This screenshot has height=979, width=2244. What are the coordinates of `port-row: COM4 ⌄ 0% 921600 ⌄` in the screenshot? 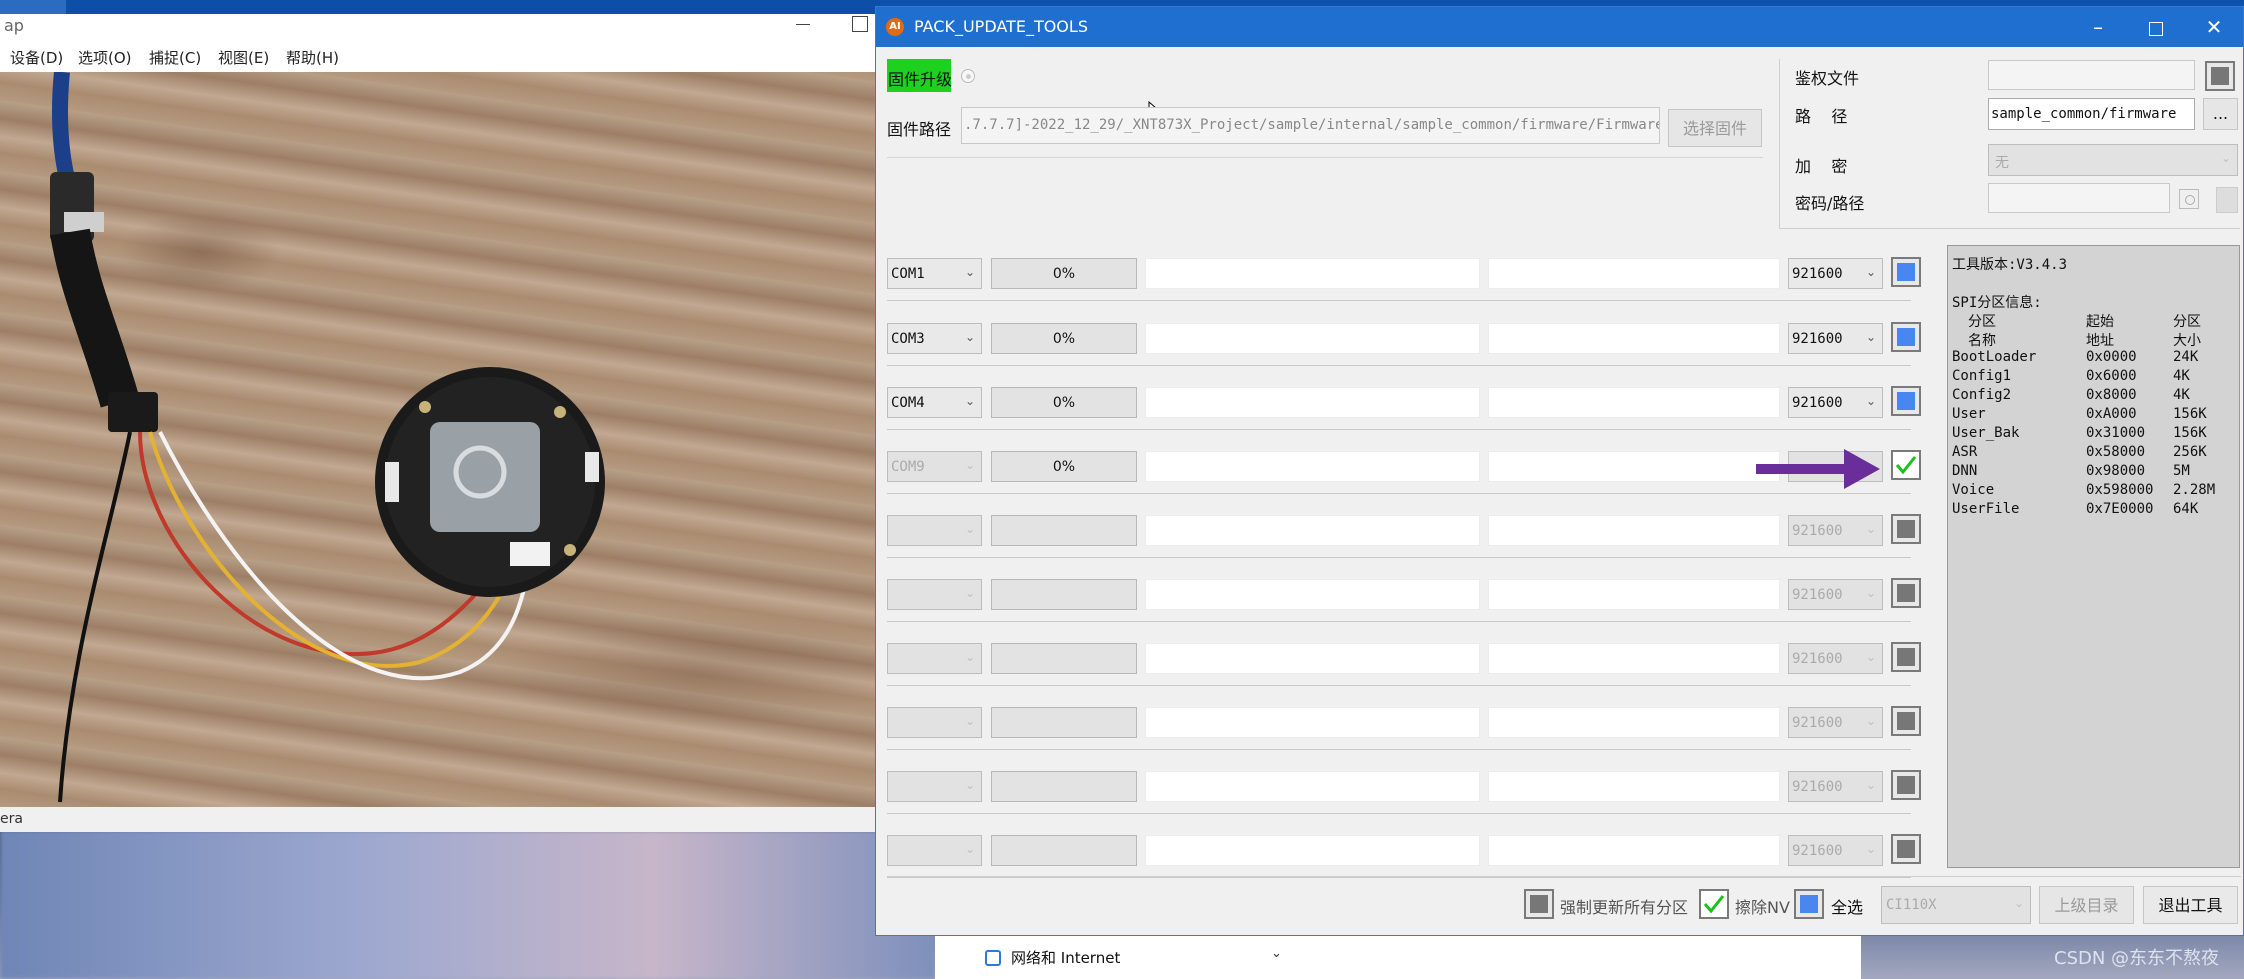 It's located at (1398, 408).